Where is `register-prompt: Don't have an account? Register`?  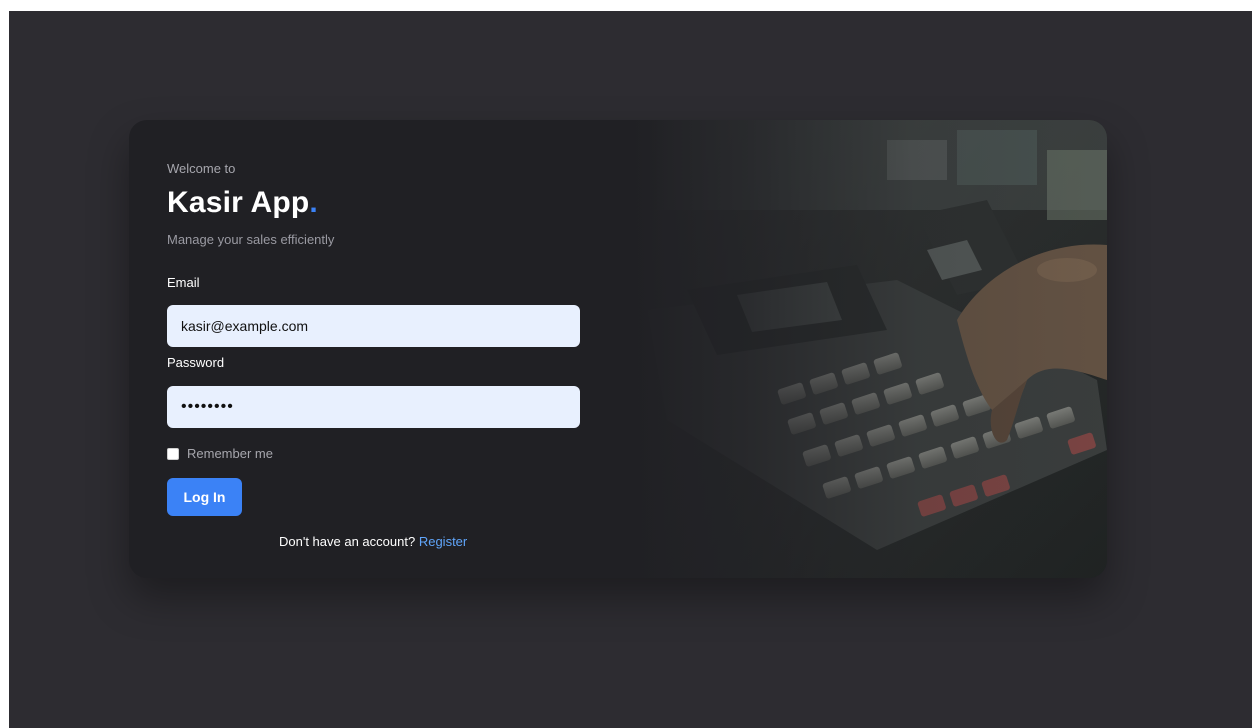 register-prompt: Don't have an account? Register is located at coordinates (373, 541).